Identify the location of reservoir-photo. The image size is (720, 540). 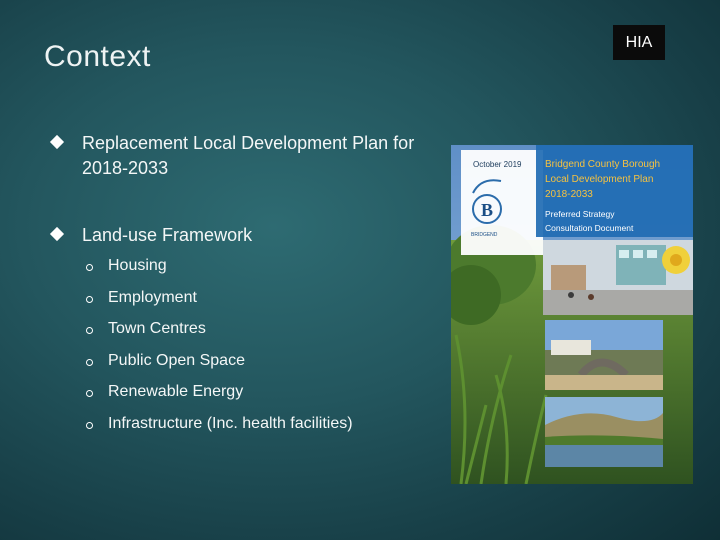
(604, 432).